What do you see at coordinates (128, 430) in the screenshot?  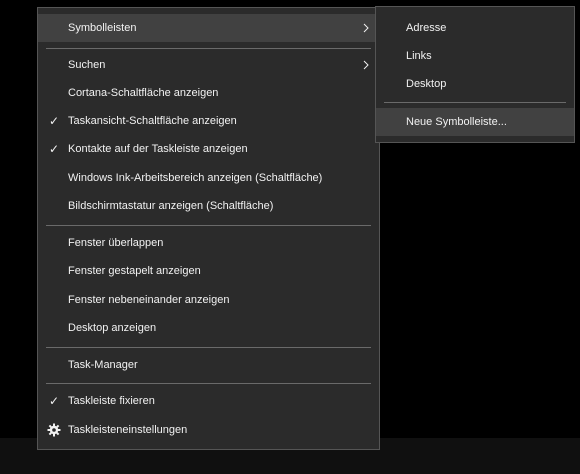 I see `menu-item-label: Taskleisteneinstellungen` at bounding box center [128, 430].